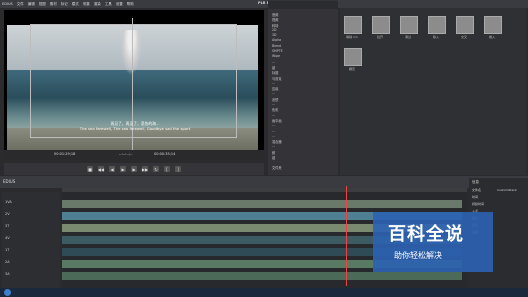 The image size is (528, 297). What do you see at coordinates (491, 37) in the screenshot?
I see `effect-label: 推入` at bounding box center [491, 37].